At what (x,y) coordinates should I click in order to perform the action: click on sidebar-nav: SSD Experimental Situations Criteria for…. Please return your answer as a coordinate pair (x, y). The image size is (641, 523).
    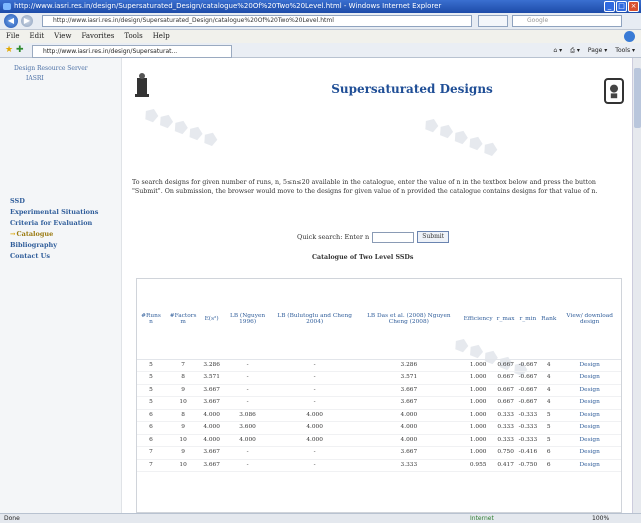
    Looking at the image, I should click on (54, 229).